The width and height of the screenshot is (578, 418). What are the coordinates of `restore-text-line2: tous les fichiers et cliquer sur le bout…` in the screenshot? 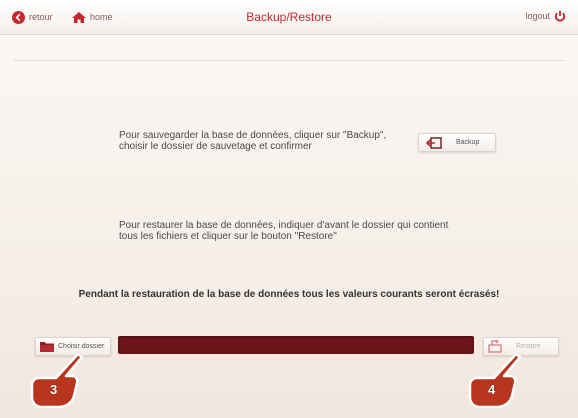 It's located at (228, 236).